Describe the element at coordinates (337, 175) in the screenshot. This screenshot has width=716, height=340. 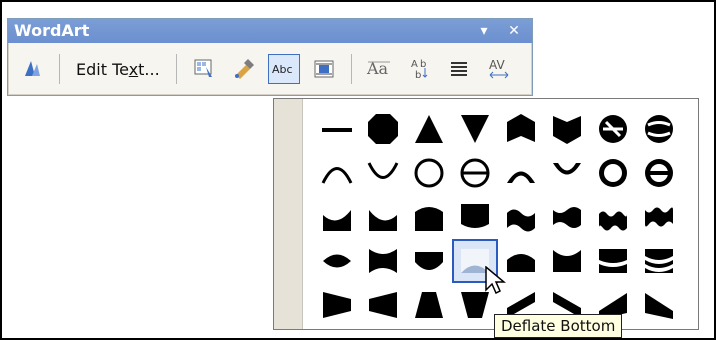
I see `arch-up-curve-shape-icon` at that location.